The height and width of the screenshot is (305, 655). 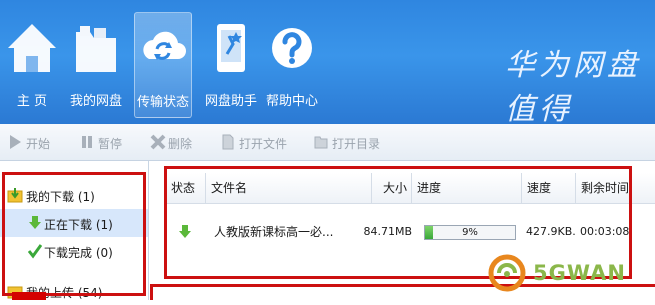 I want to click on watermark-logo-icon, so click(x=507, y=273).